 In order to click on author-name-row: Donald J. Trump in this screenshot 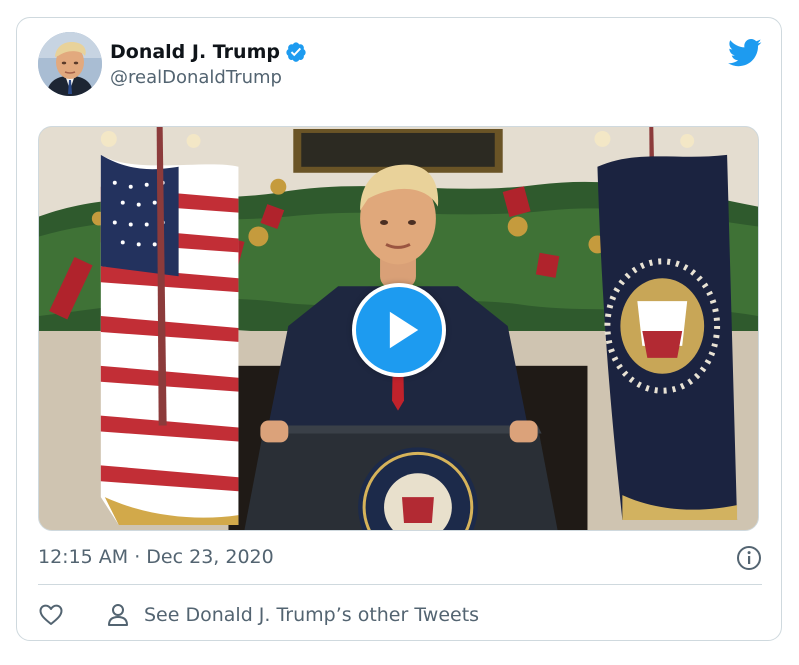, I will do `click(208, 52)`.